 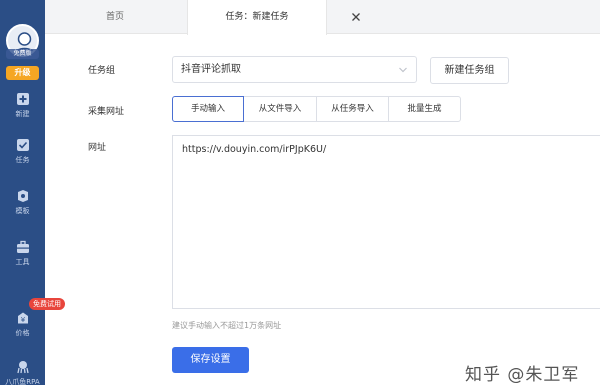 What do you see at coordinates (254, 149) in the screenshot?
I see `url-value: https://v.douyin.com/irPJpK6U/` at bounding box center [254, 149].